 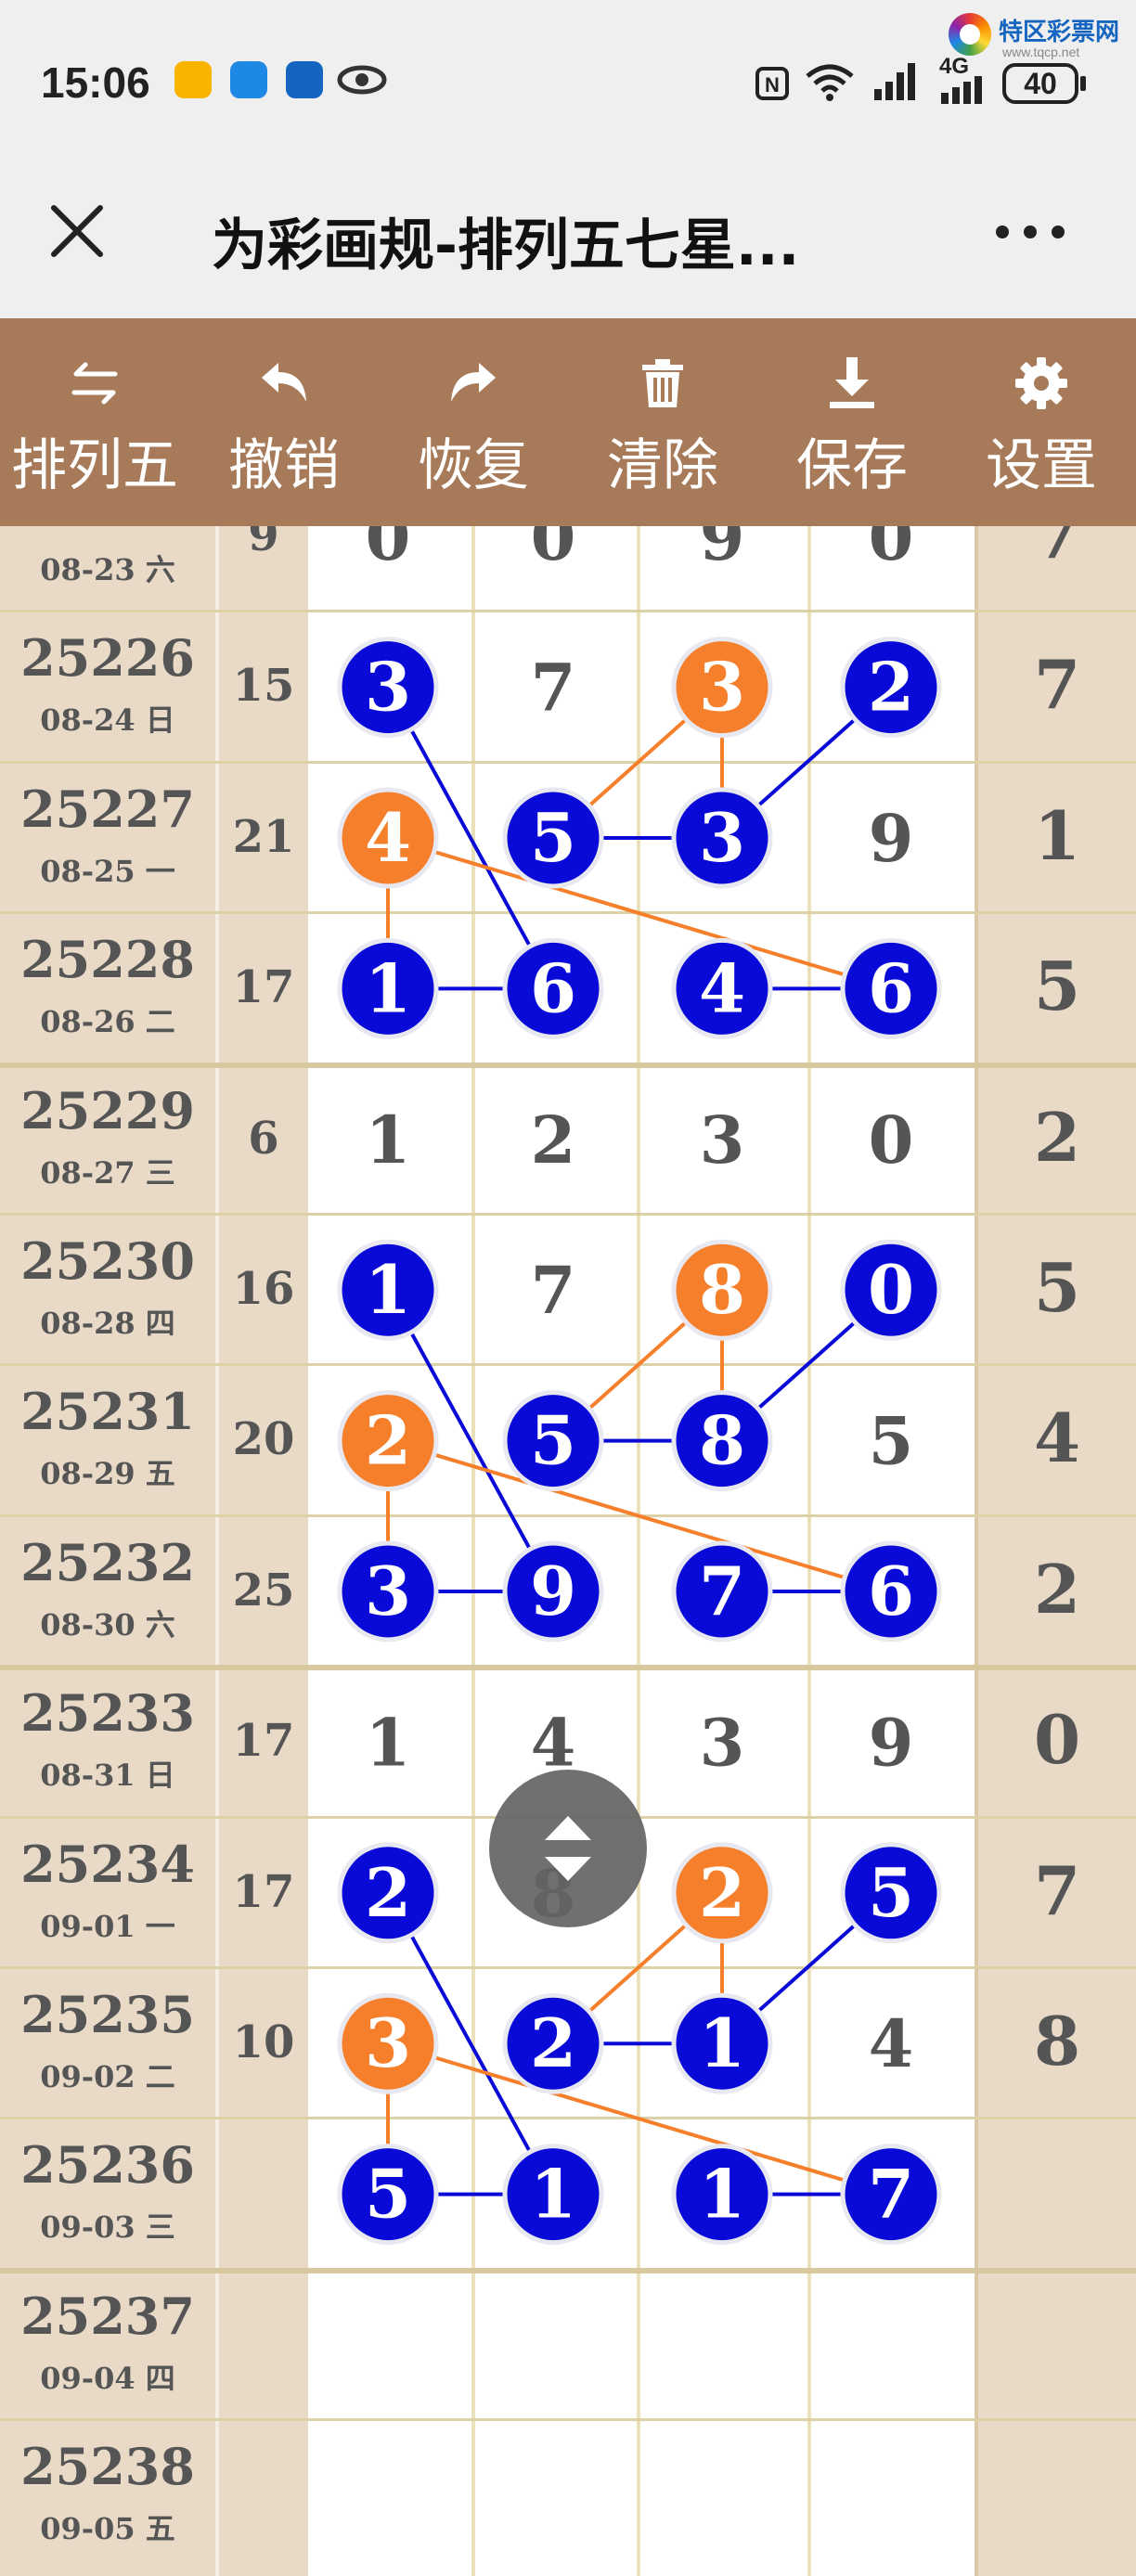 I want to click on clear-label: 清除, so click(x=662, y=465).